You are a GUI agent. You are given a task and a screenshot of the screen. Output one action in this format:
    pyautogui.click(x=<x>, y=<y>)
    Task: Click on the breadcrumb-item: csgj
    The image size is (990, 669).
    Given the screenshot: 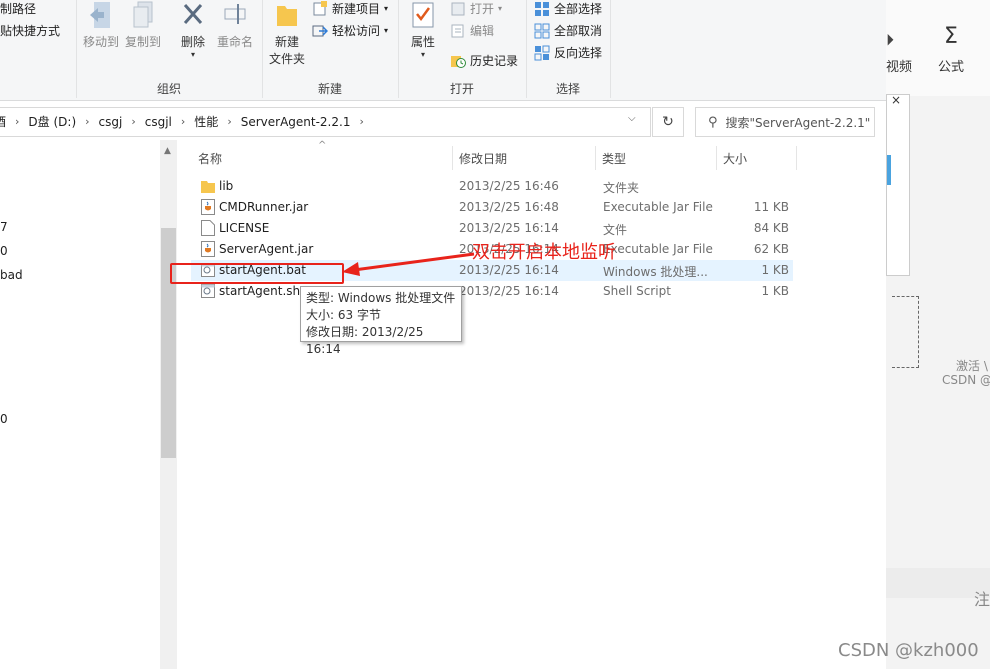 What is the action you would take?
    pyautogui.click(x=111, y=122)
    